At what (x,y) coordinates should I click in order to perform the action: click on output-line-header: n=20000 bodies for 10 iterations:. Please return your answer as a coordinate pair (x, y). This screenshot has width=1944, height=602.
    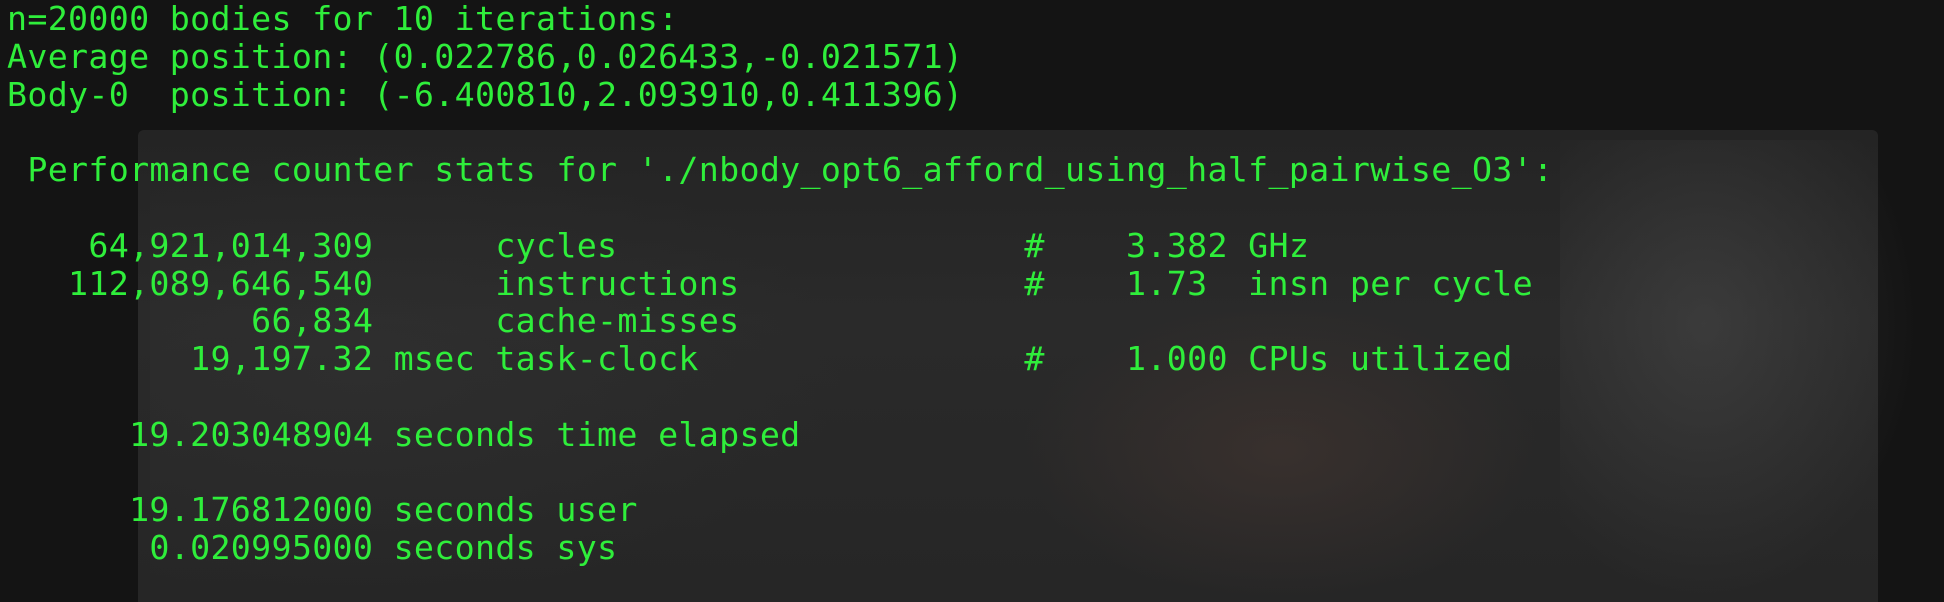
    Looking at the image, I should click on (343, 19).